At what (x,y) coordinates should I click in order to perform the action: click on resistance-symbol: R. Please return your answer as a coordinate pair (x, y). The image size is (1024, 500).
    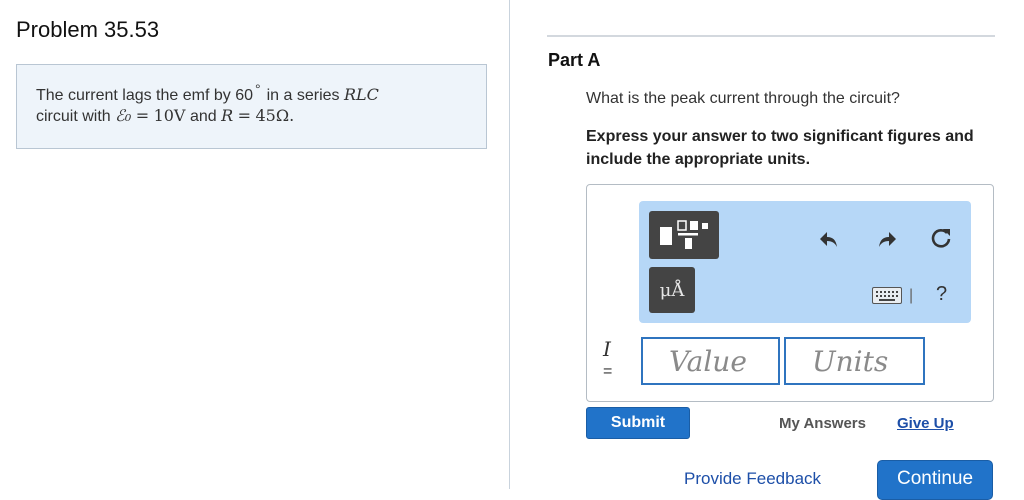
    Looking at the image, I should click on (227, 115).